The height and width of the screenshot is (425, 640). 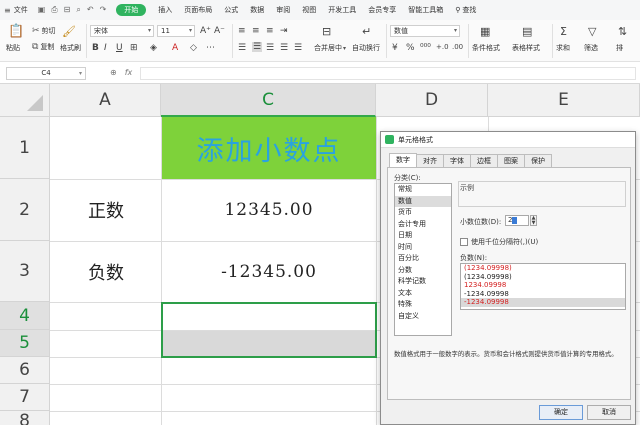 I want to click on tab-alignment: 对齐, so click(x=430, y=160).